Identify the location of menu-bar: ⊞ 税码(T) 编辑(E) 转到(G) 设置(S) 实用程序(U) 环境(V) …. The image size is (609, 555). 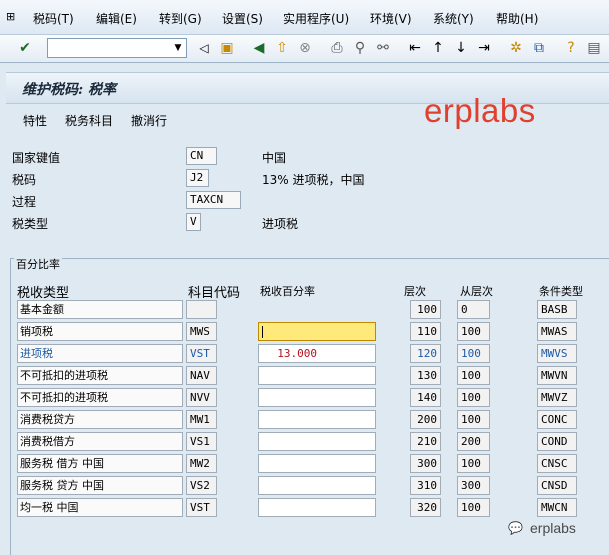
(304, 17).